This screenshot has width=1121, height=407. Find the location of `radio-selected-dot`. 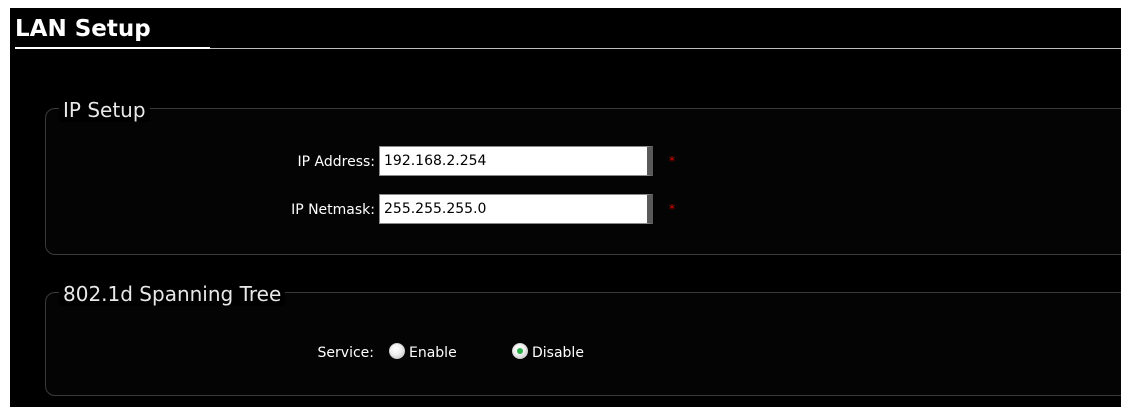

radio-selected-dot is located at coordinates (520, 351).